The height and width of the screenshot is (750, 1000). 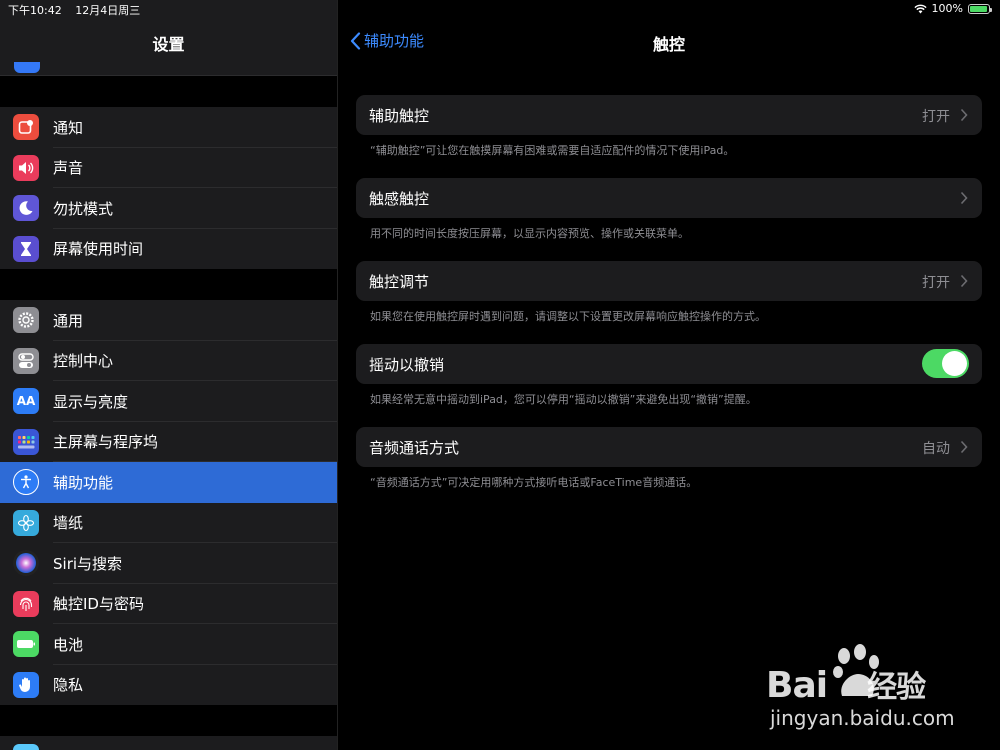 I want to click on sidebar-item-screen-time: 屏幕使用时间, so click(x=168, y=249).